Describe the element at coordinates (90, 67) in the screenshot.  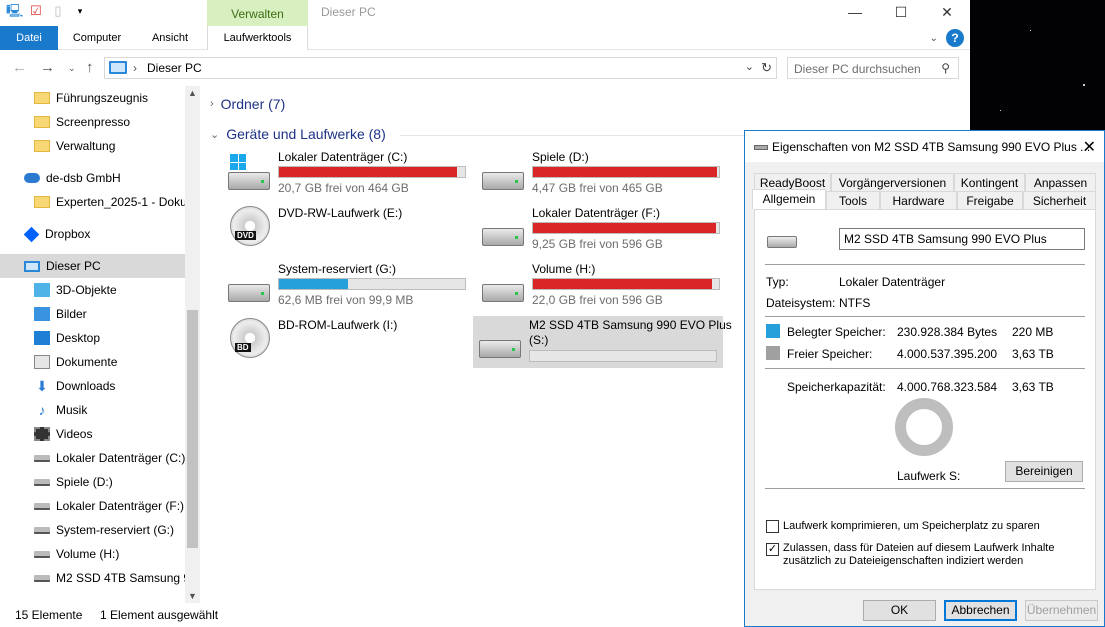
I see `up-arrow-icon: ↑` at that location.